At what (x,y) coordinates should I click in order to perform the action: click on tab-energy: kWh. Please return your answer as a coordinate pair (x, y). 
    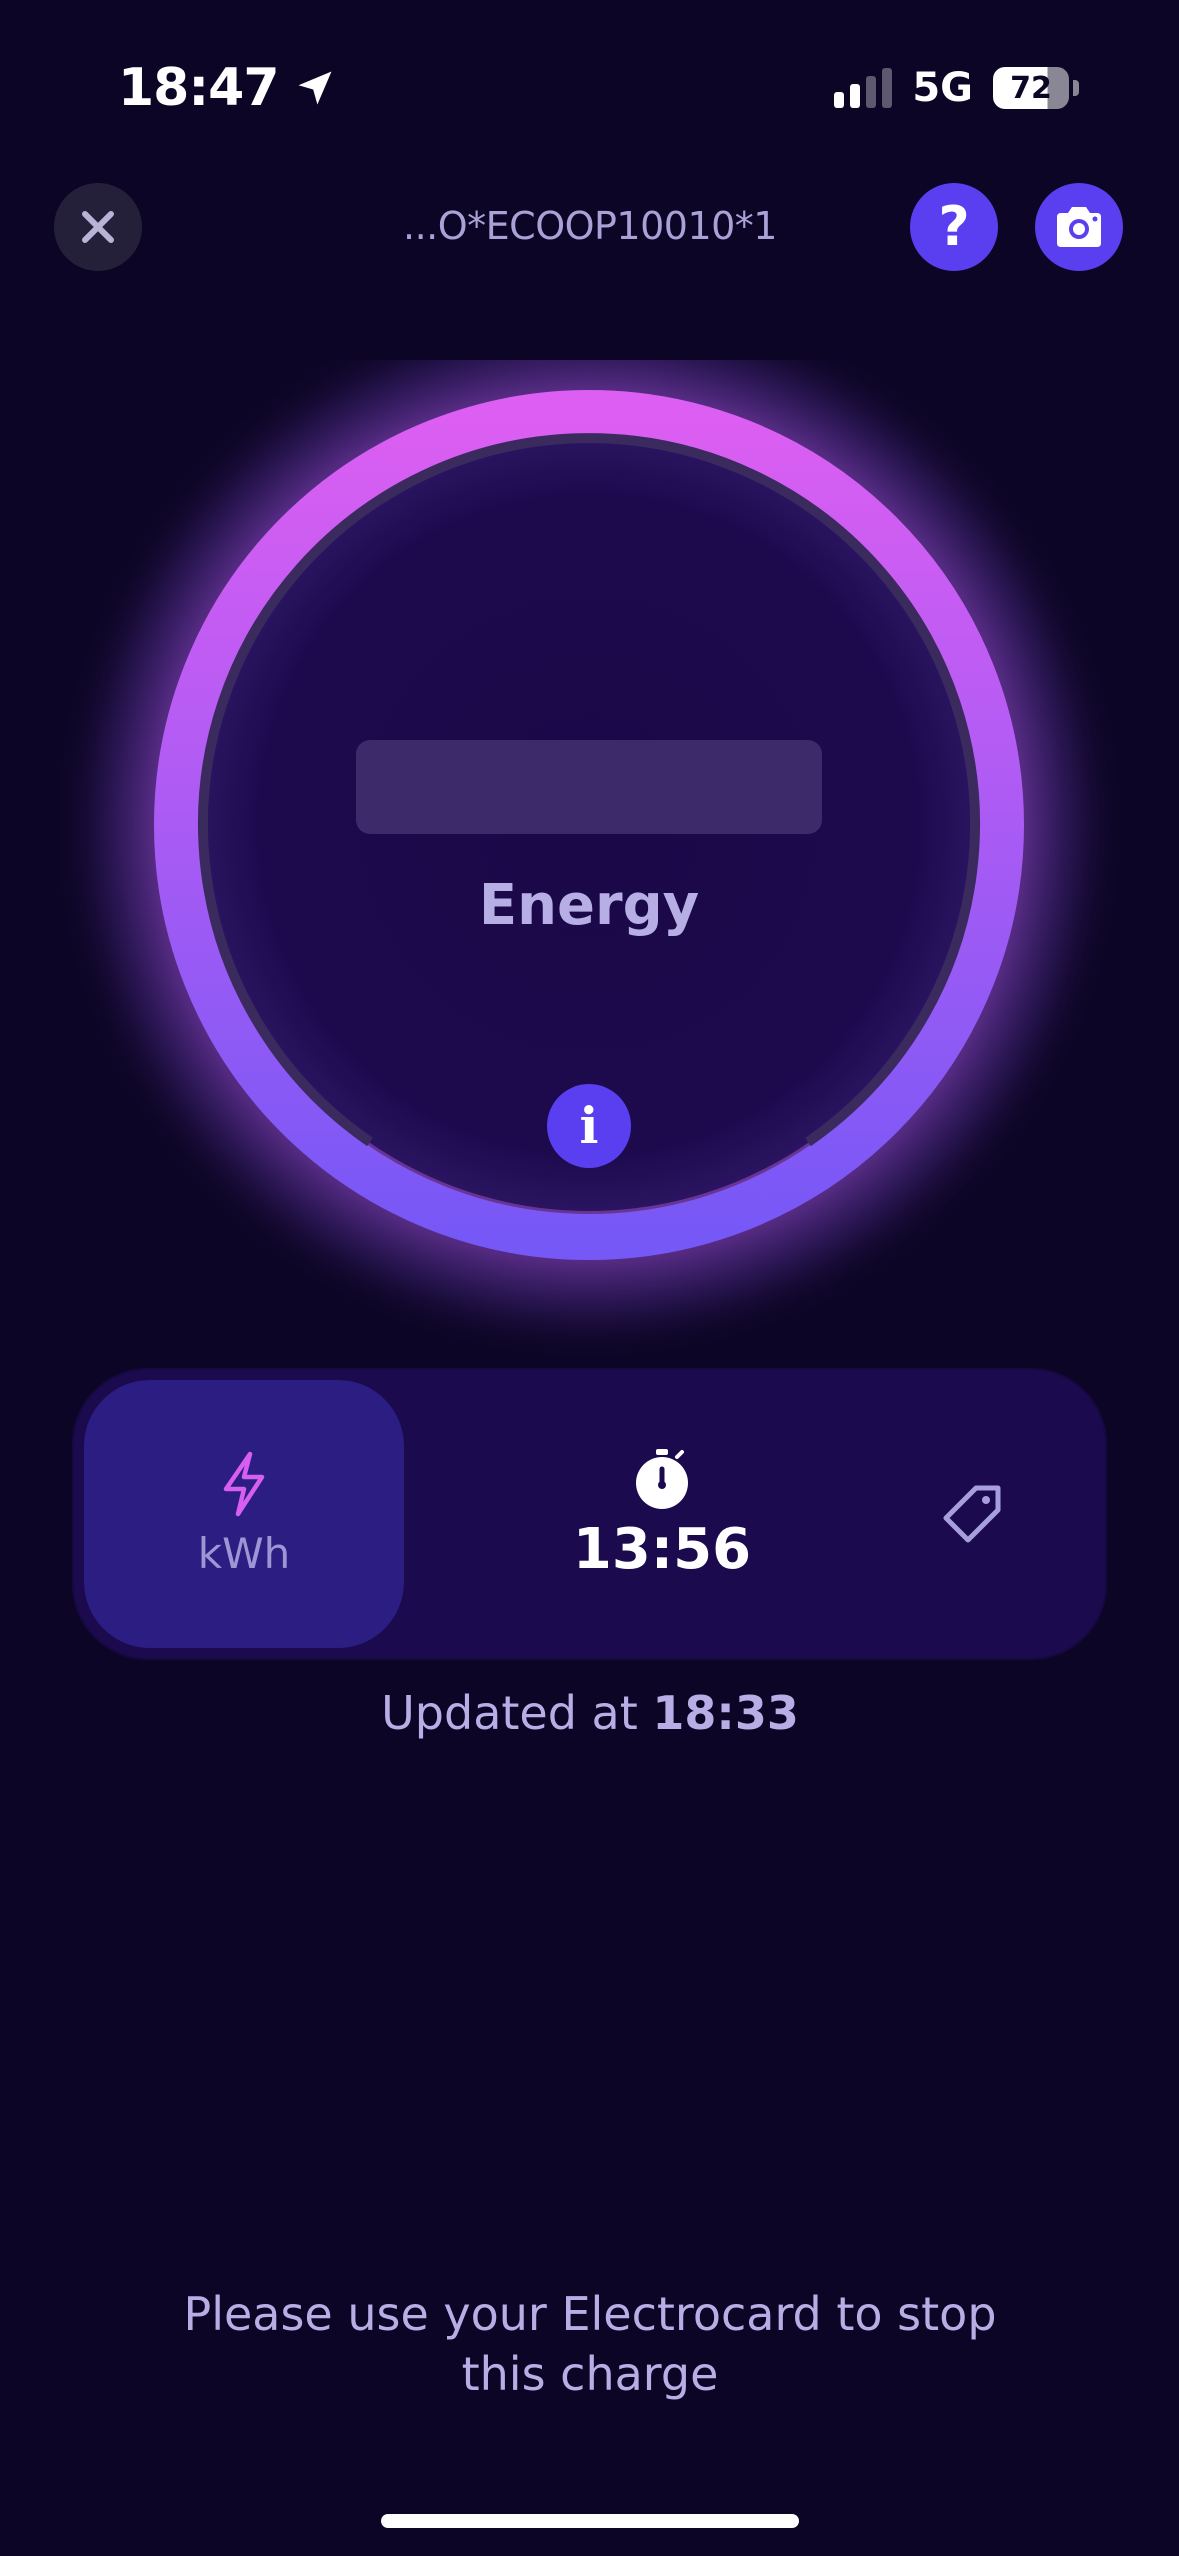
    Looking at the image, I should click on (244, 1514).